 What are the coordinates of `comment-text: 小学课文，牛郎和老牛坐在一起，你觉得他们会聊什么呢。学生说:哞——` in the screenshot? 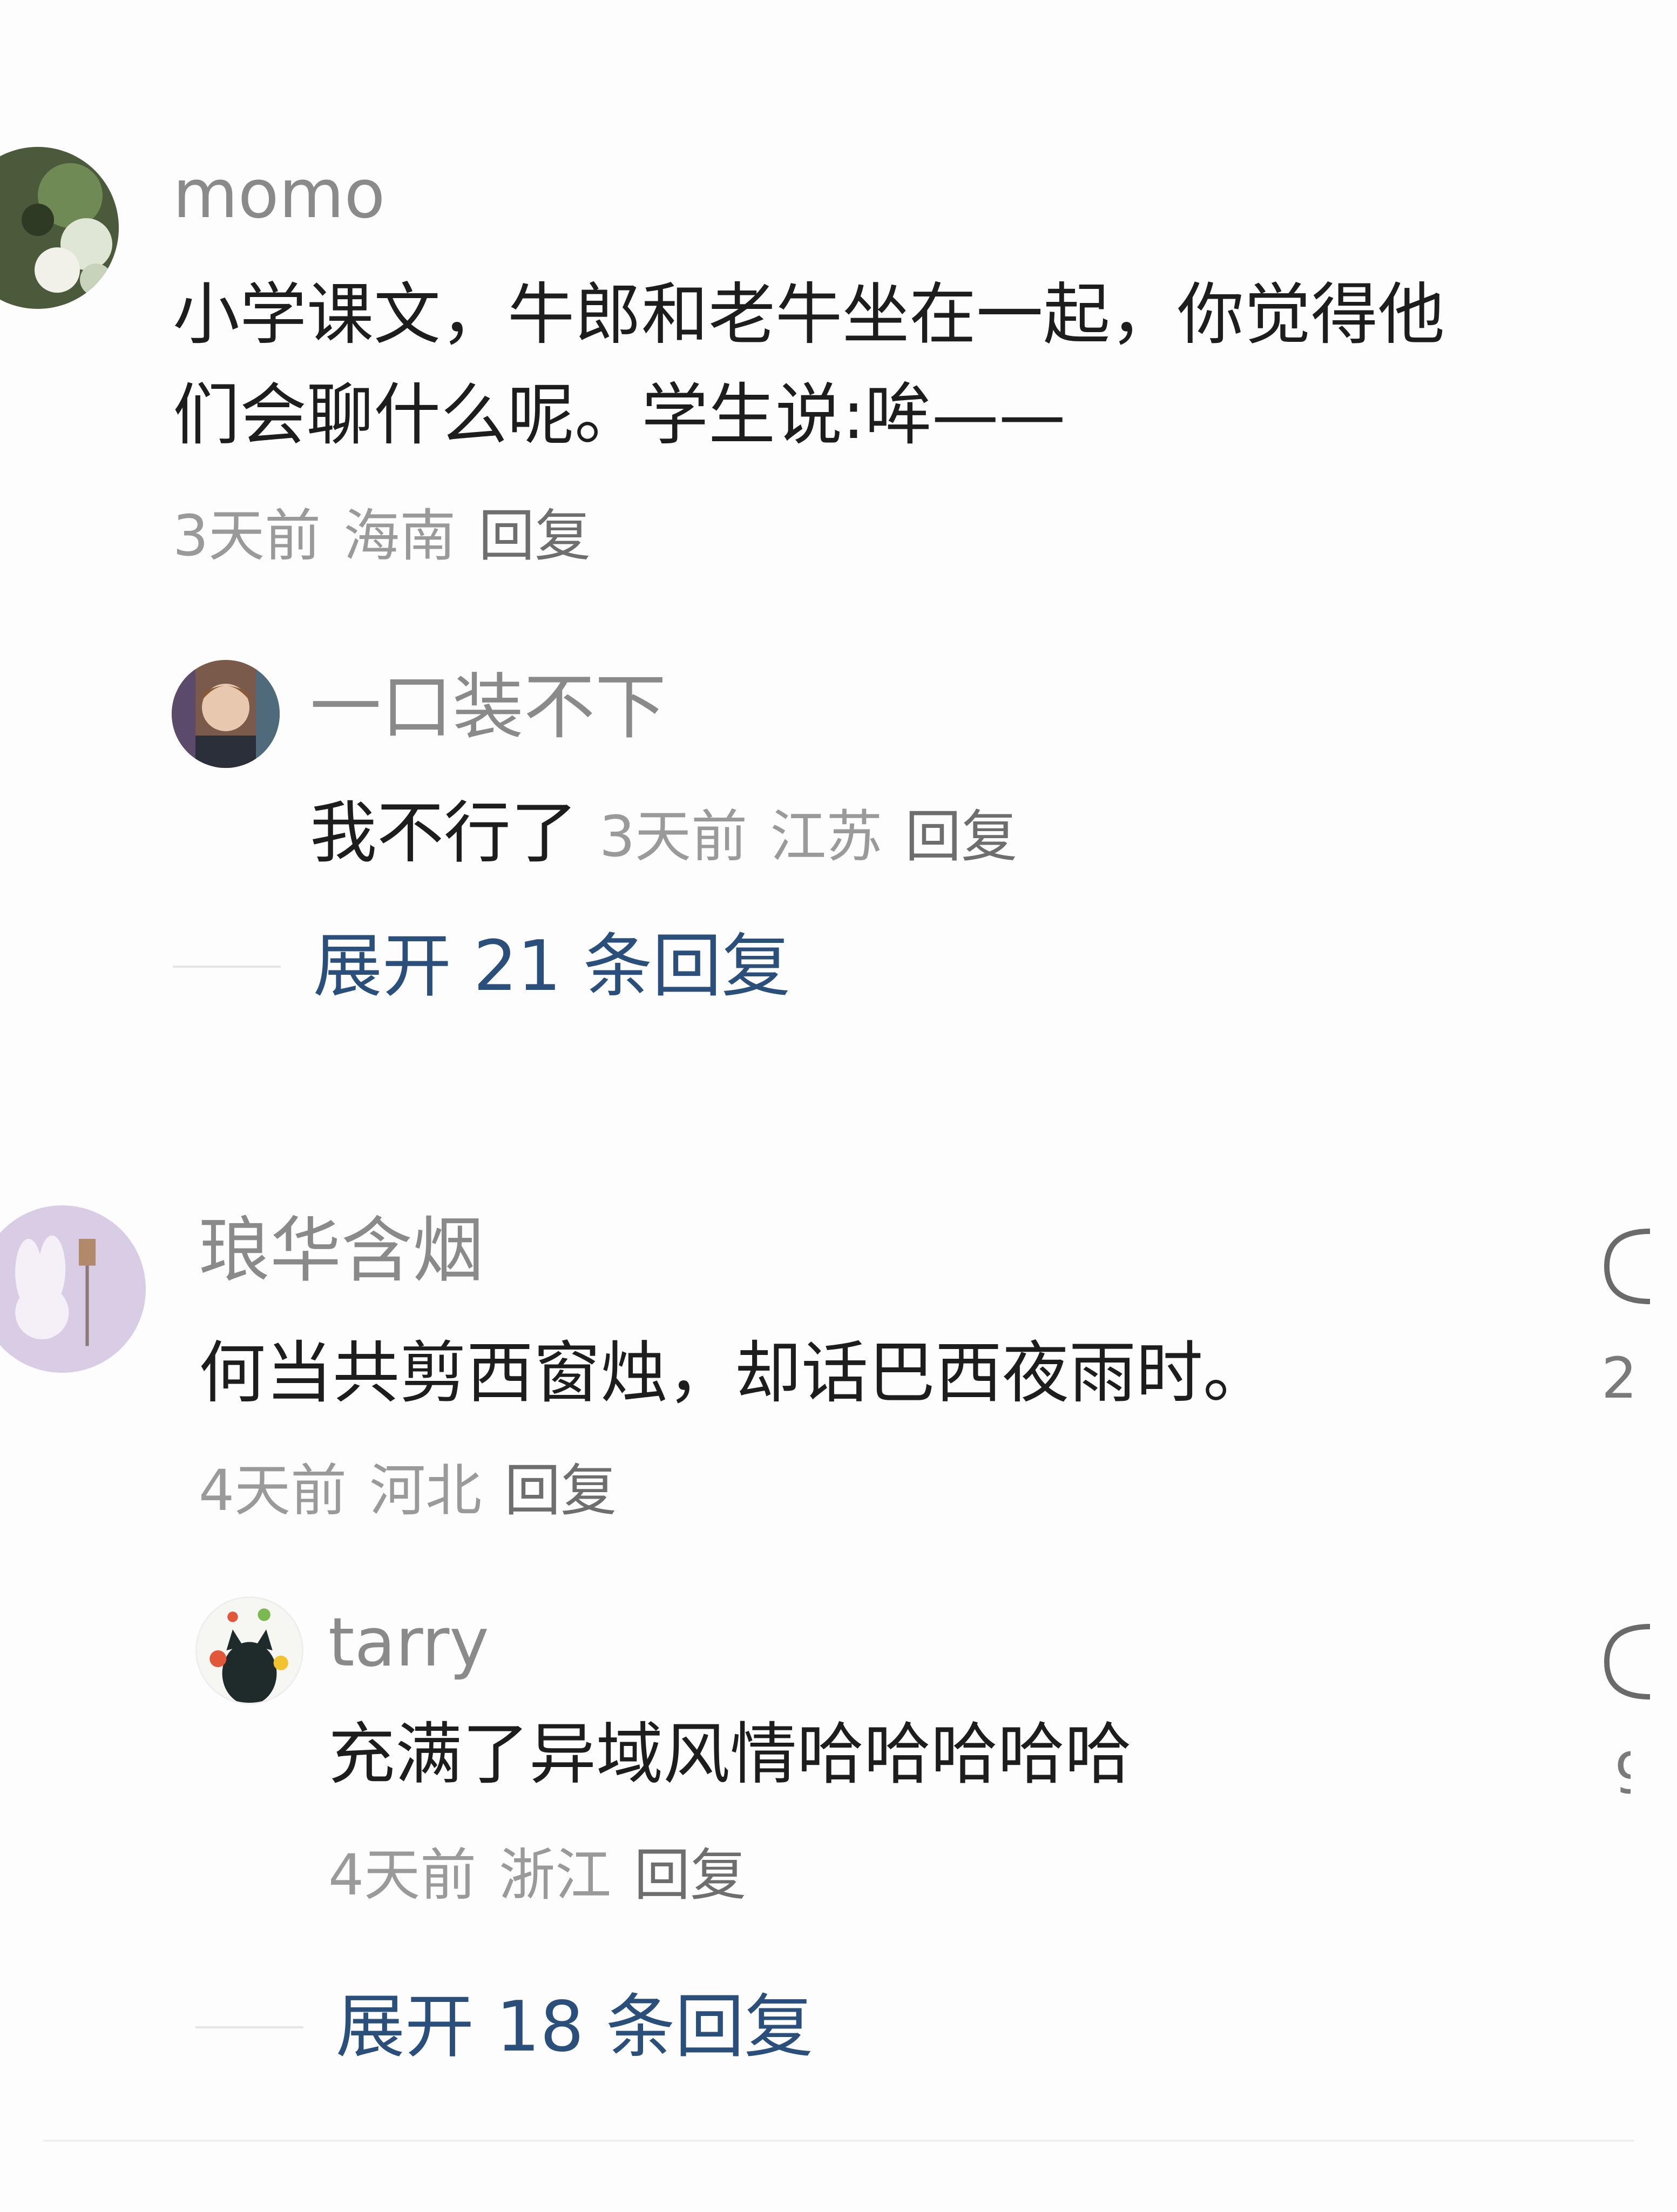 It's located at (809, 365).